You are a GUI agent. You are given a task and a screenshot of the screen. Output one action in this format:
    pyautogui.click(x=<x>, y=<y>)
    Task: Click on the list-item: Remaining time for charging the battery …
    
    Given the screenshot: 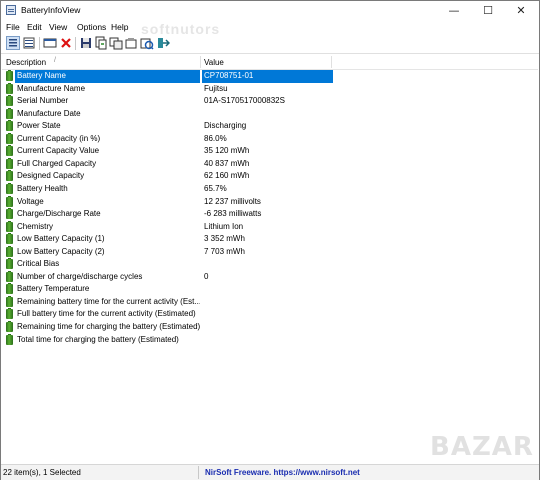 What is the action you would take?
    pyautogui.click(x=167, y=327)
    